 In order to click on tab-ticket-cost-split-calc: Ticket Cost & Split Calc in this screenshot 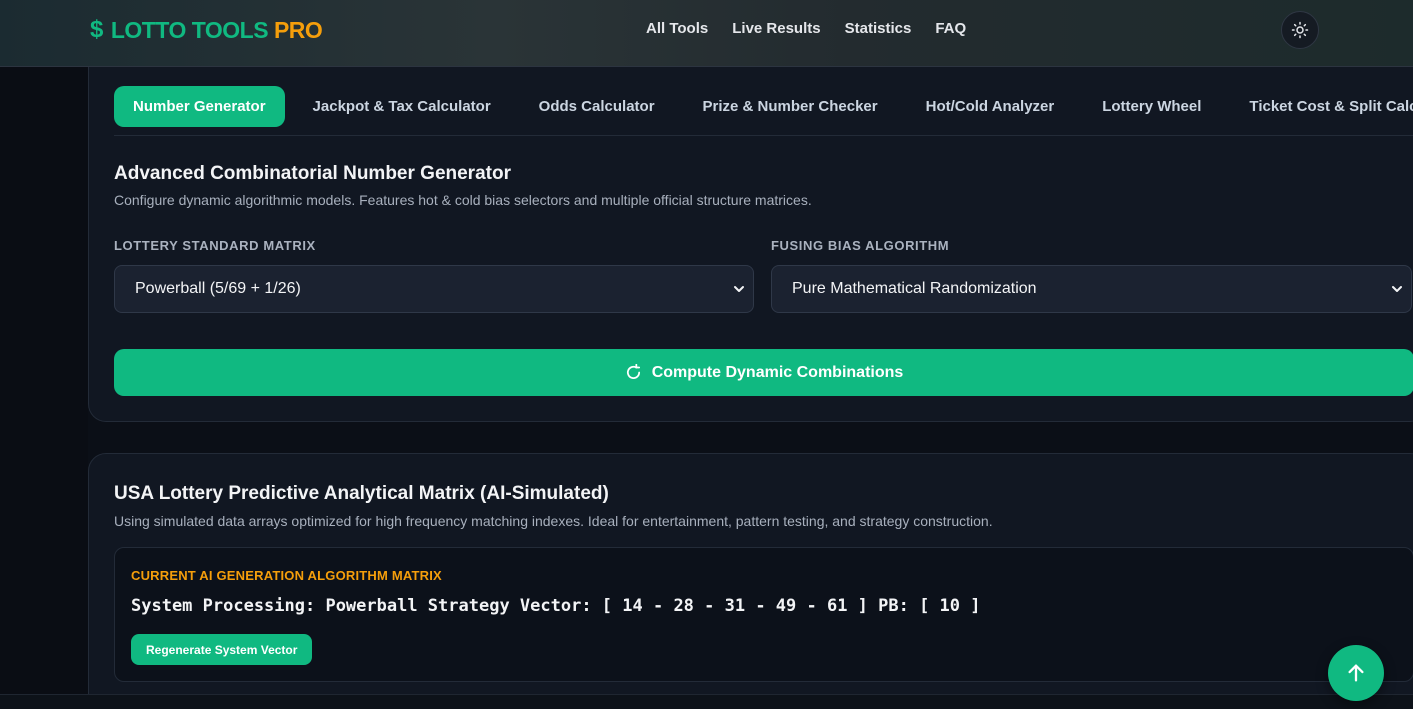, I will do `click(1319, 106)`.